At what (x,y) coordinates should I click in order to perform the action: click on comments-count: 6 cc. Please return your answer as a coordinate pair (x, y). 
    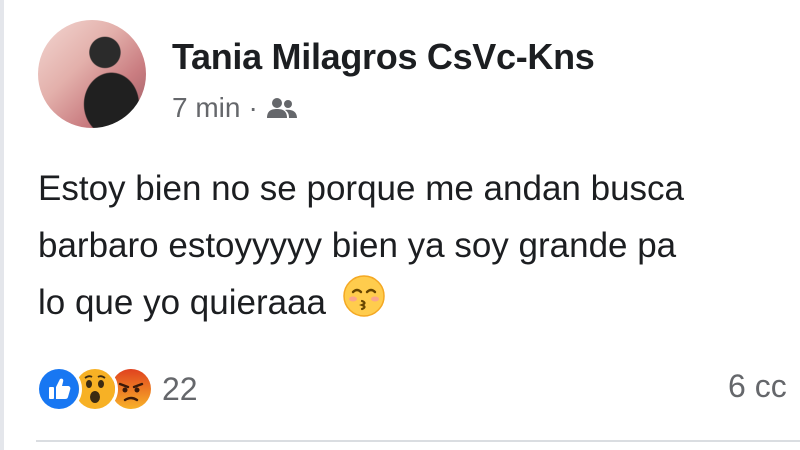
    Looking at the image, I should click on (757, 386).